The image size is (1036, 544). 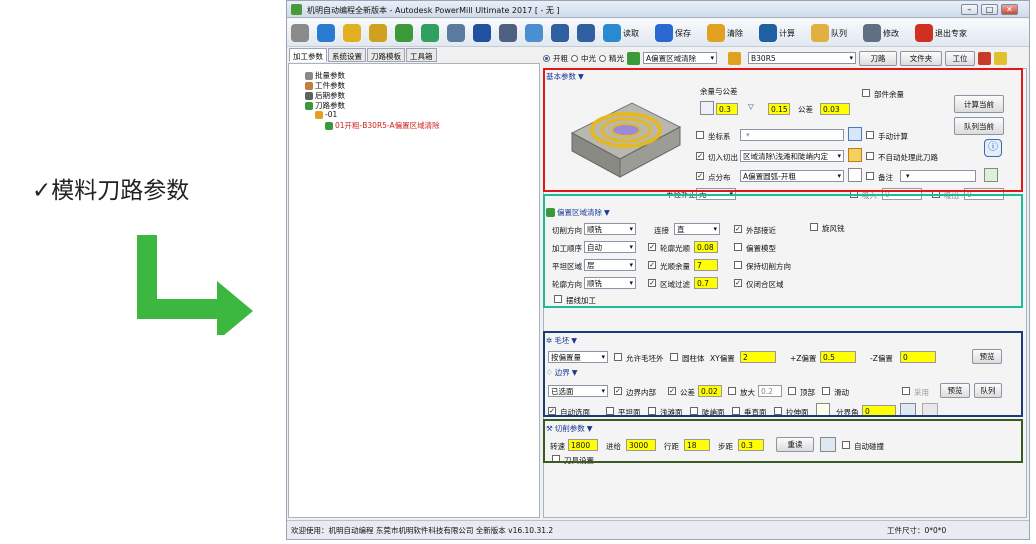 I want to click on add-icon, so click(x=404, y=33).